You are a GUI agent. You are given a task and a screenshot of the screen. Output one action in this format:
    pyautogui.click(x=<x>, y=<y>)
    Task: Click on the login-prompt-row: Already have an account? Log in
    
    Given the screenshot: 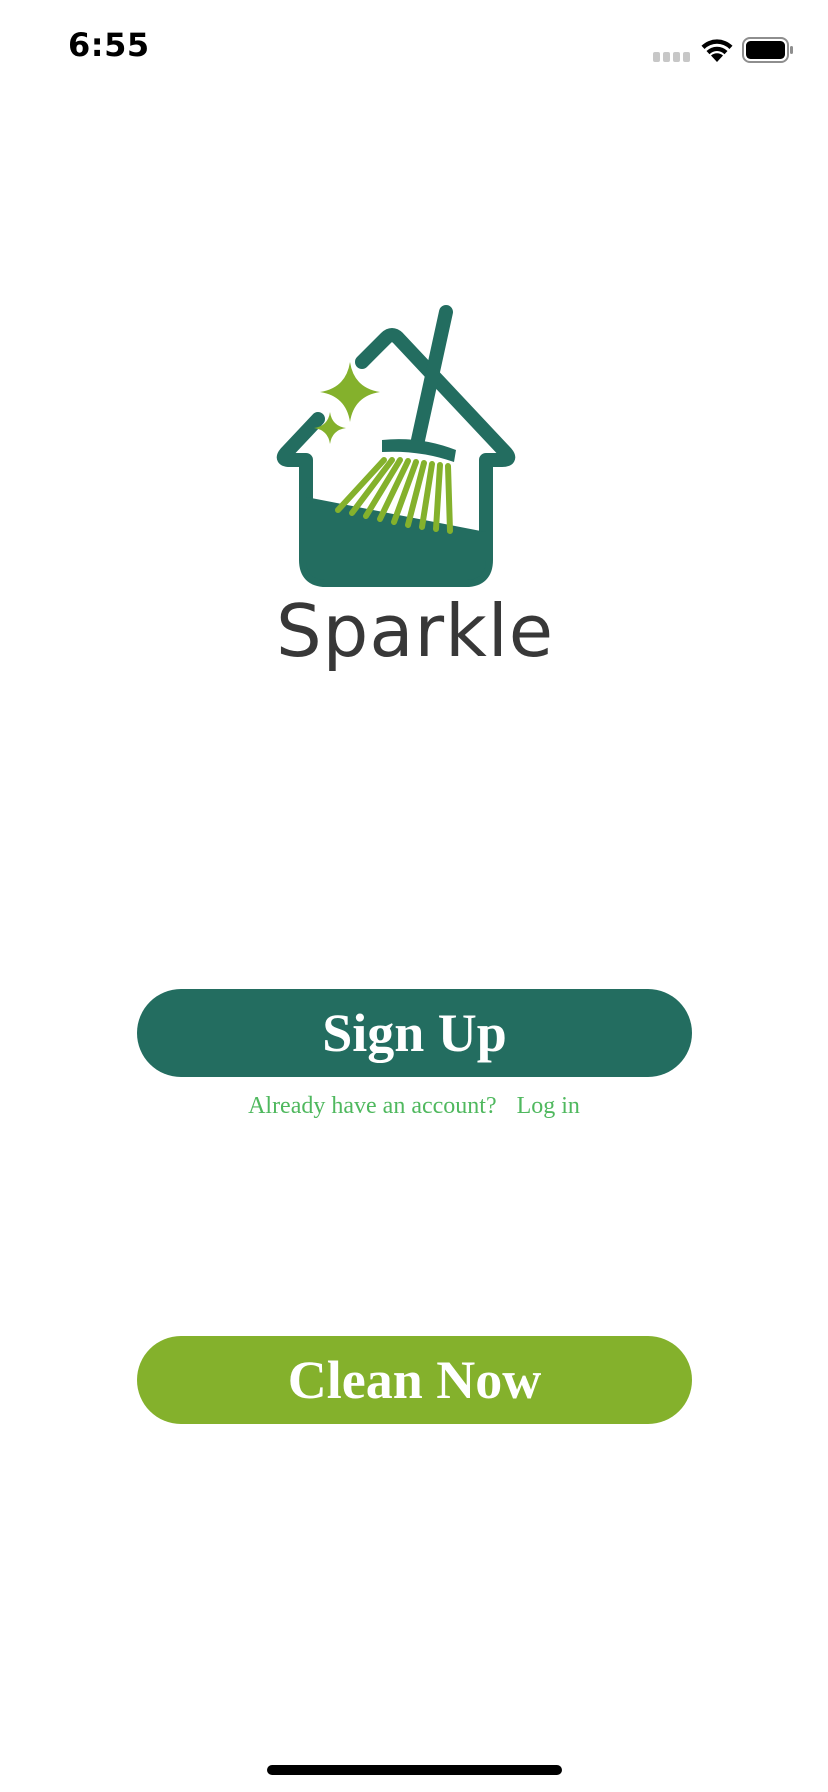 What is the action you would take?
    pyautogui.click(x=414, y=1106)
    